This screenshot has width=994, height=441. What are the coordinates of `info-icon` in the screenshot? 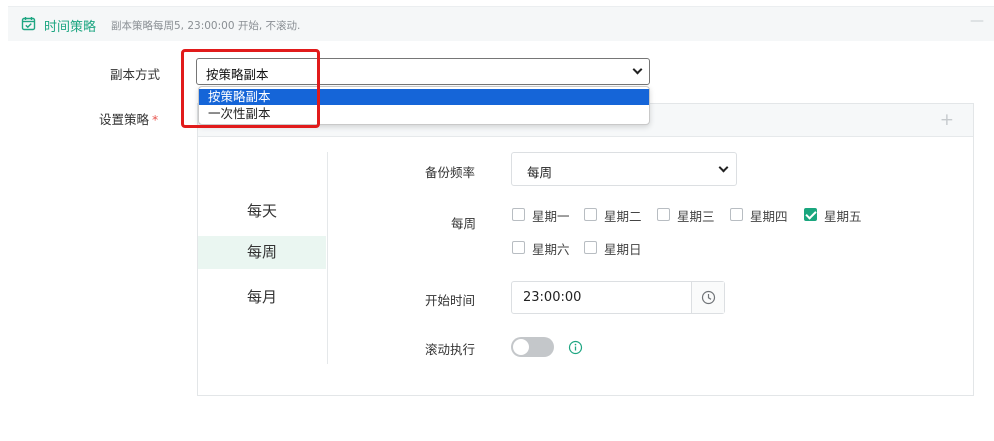 It's located at (575, 347).